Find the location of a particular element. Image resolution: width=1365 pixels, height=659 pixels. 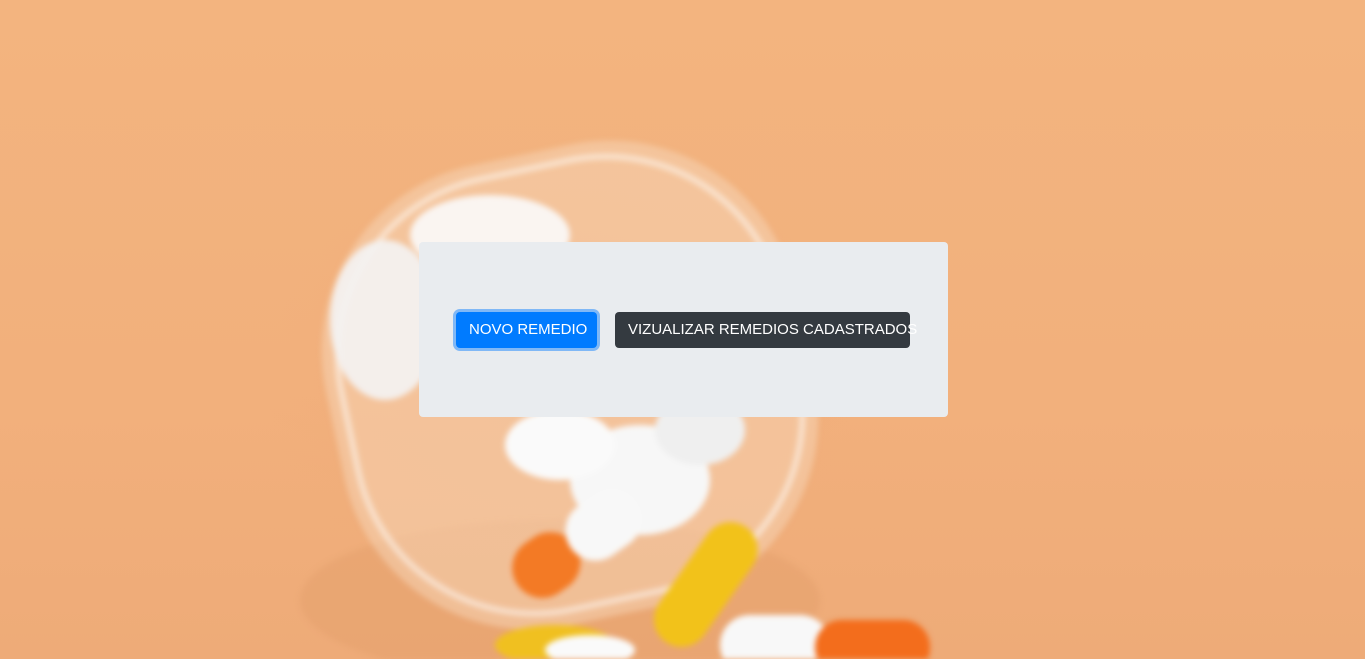

view-remedies-button: VIZUALIZAR REMEDIOS CADASTRADOS is located at coordinates (766, 330).